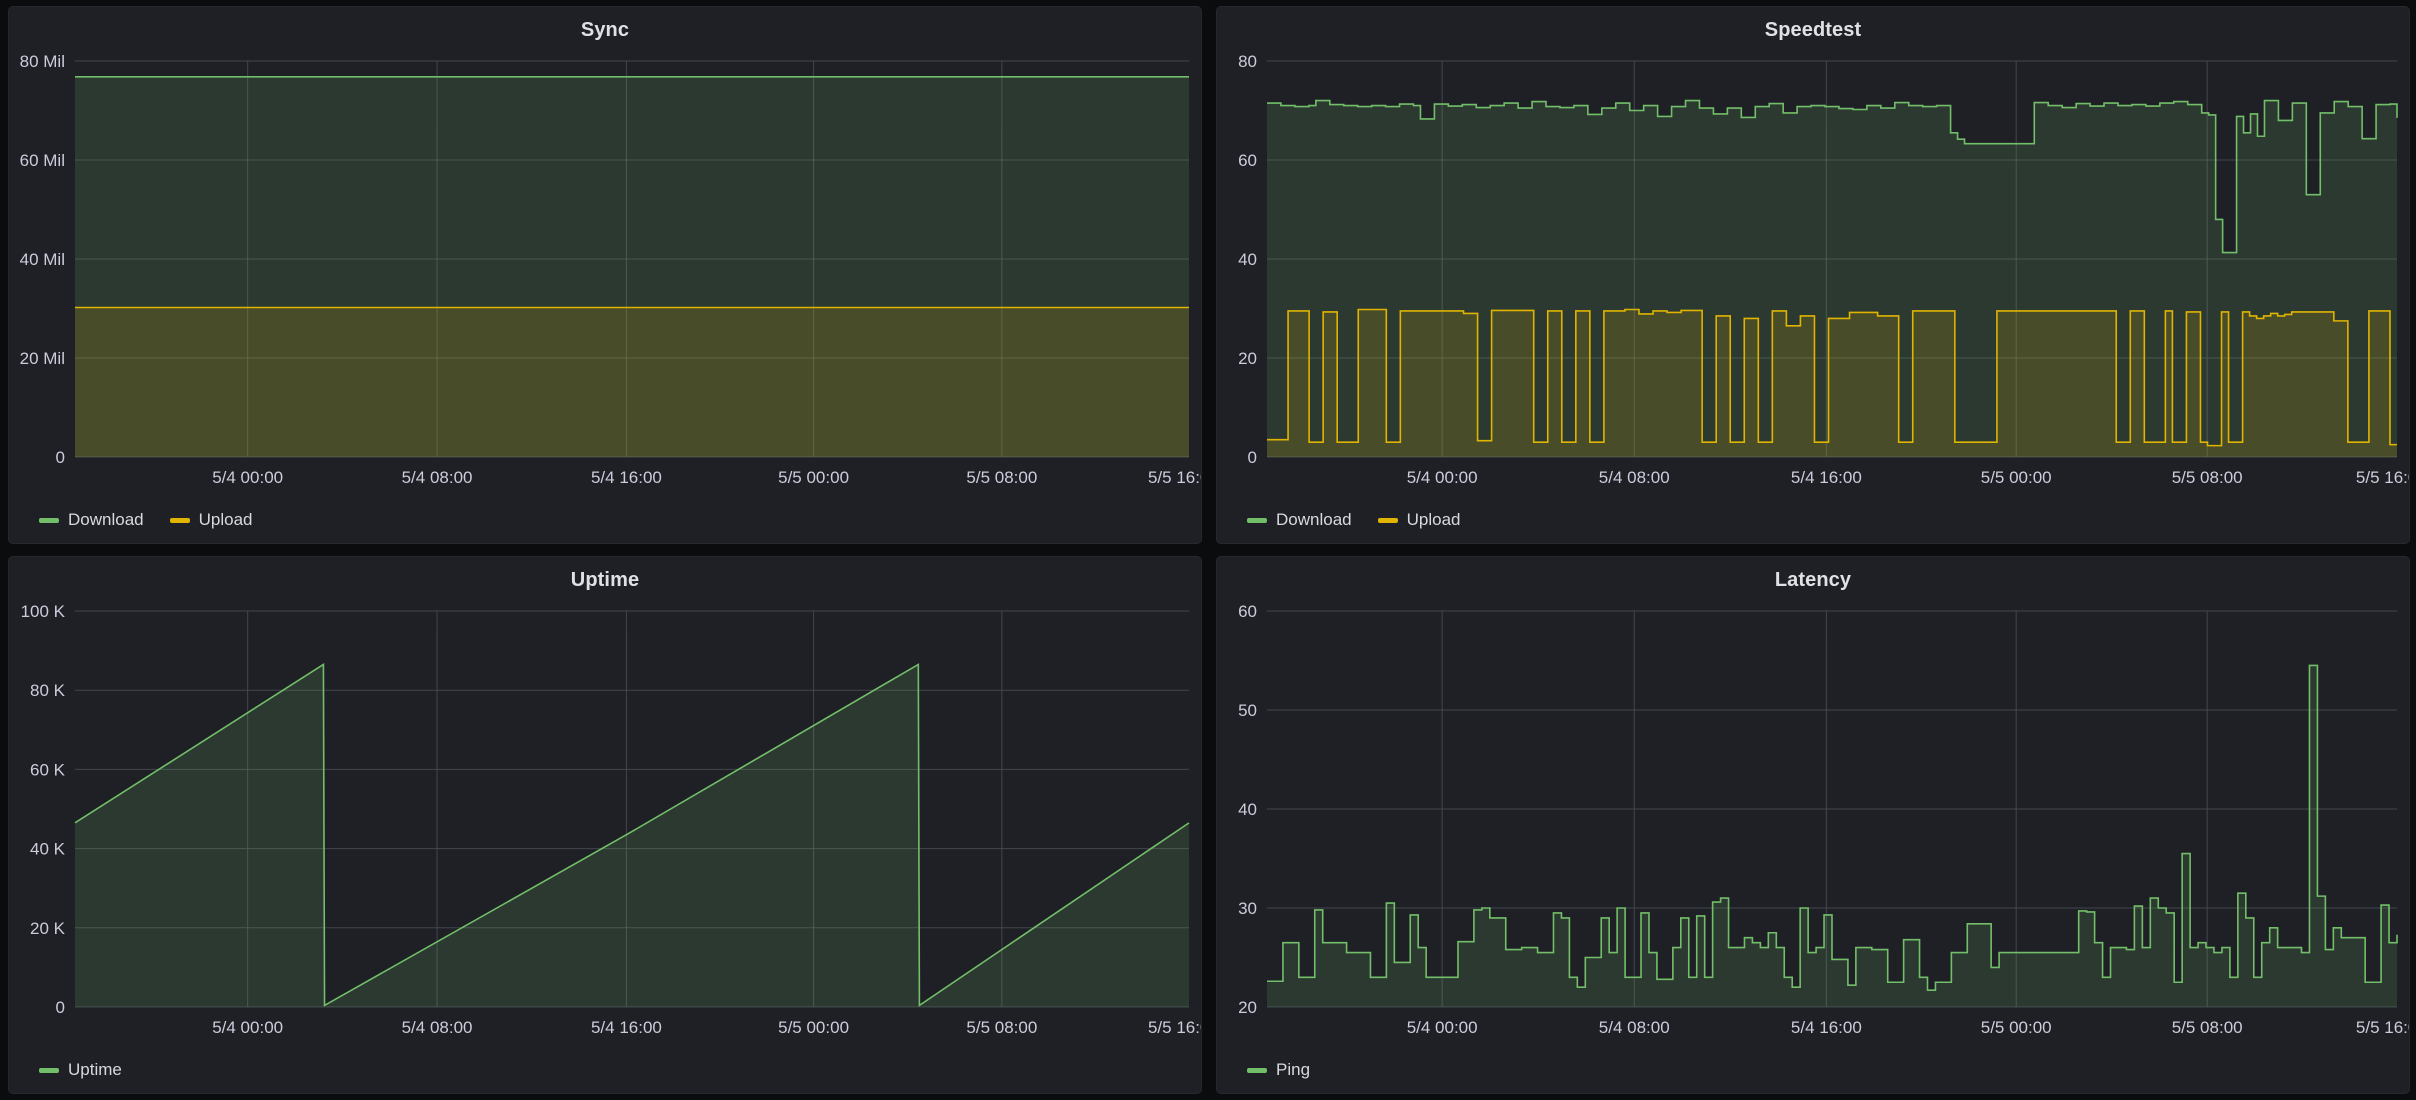 The height and width of the screenshot is (1100, 2416). What do you see at coordinates (42, 61) in the screenshot?
I see `svg-text: 80 Mil` at bounding box center [42, 61].